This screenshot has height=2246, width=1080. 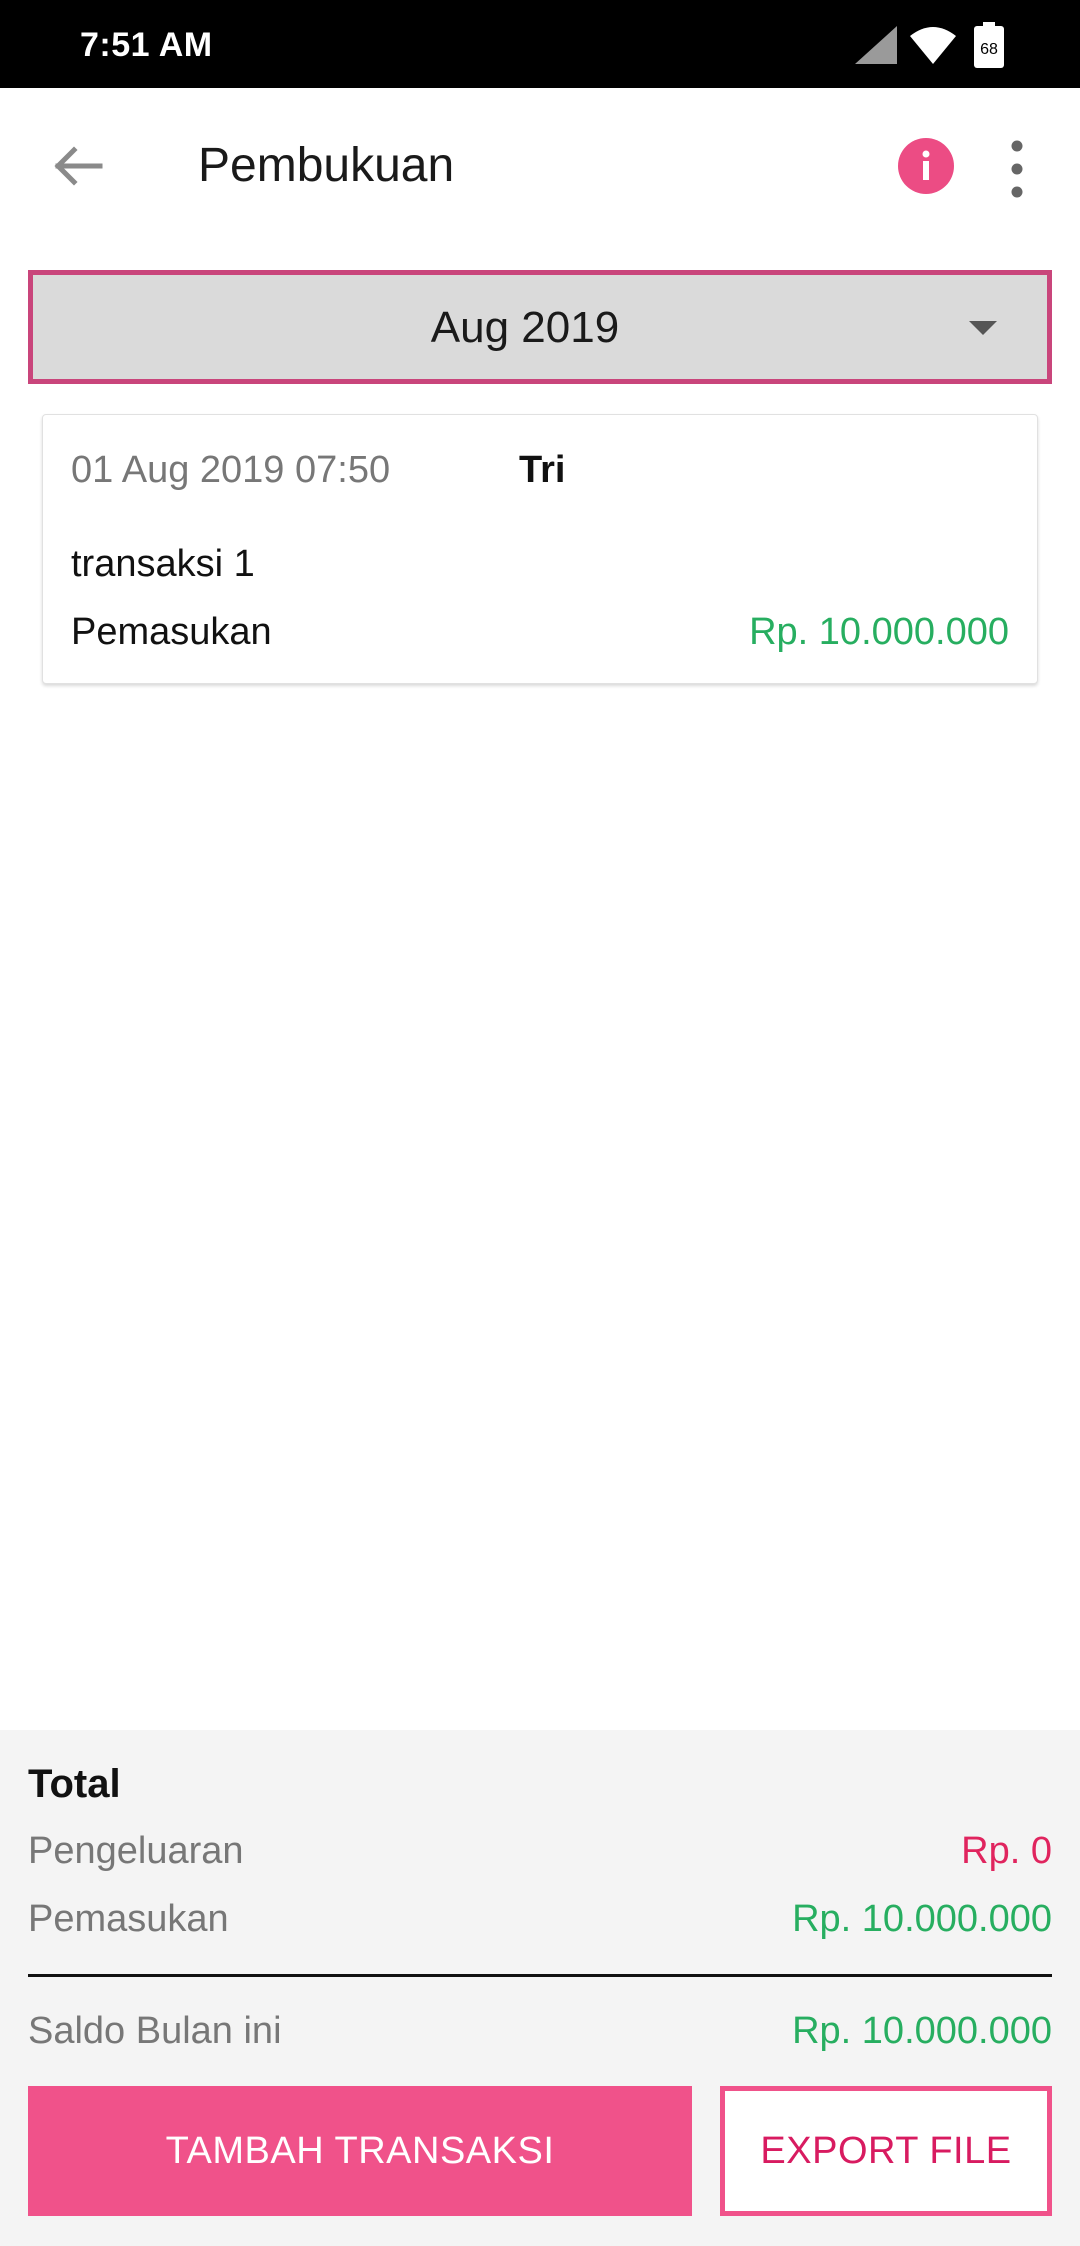 I want to click on month-value: Aug 2019, so click(x=525, y=327).